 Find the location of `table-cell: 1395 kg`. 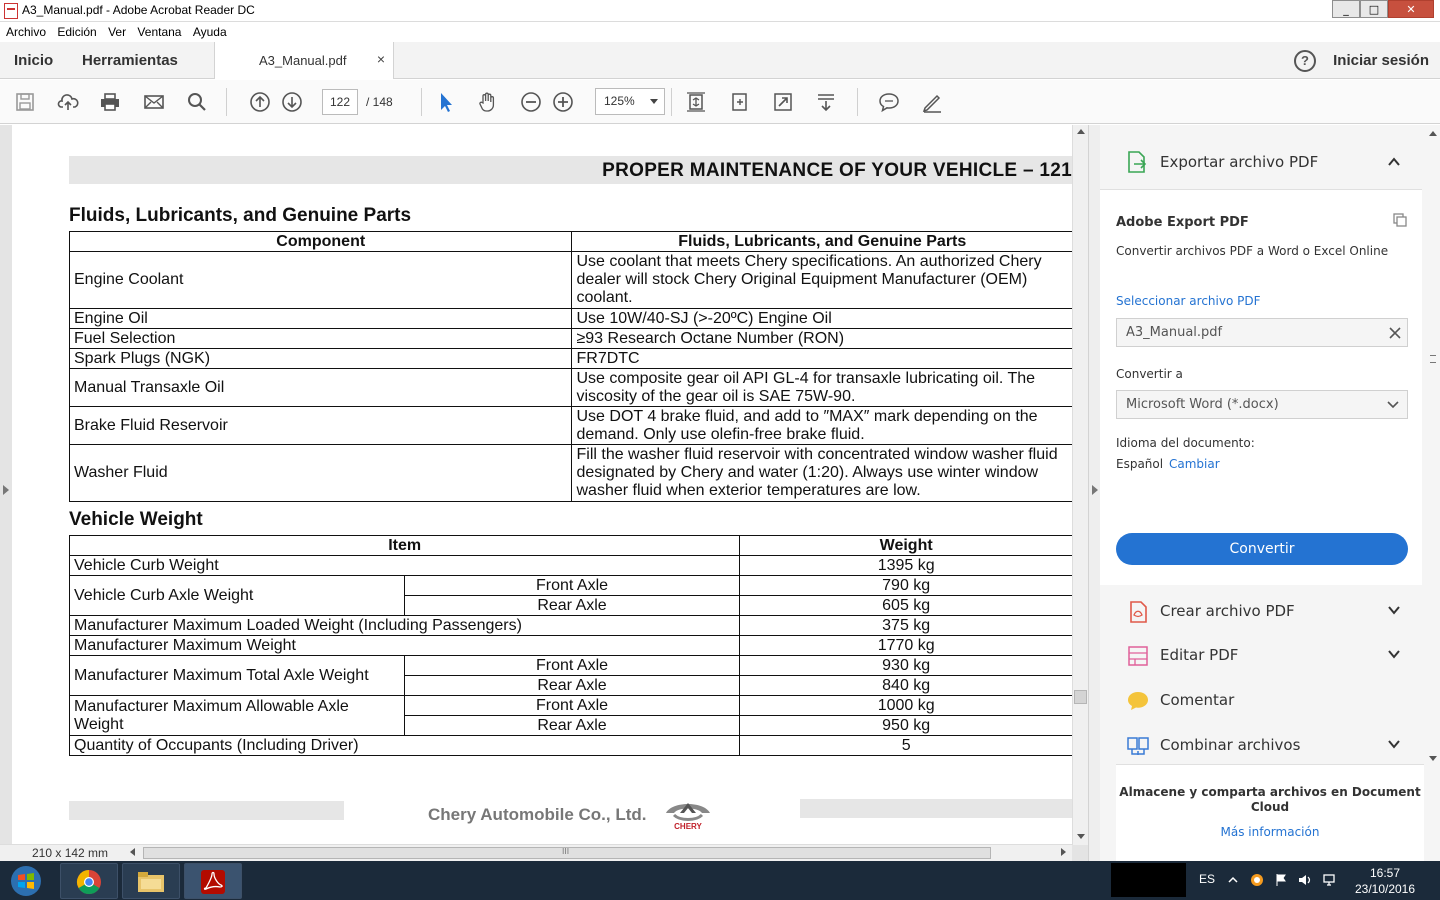

table-cell: 1395 kg is located at coordinates (906, 565).